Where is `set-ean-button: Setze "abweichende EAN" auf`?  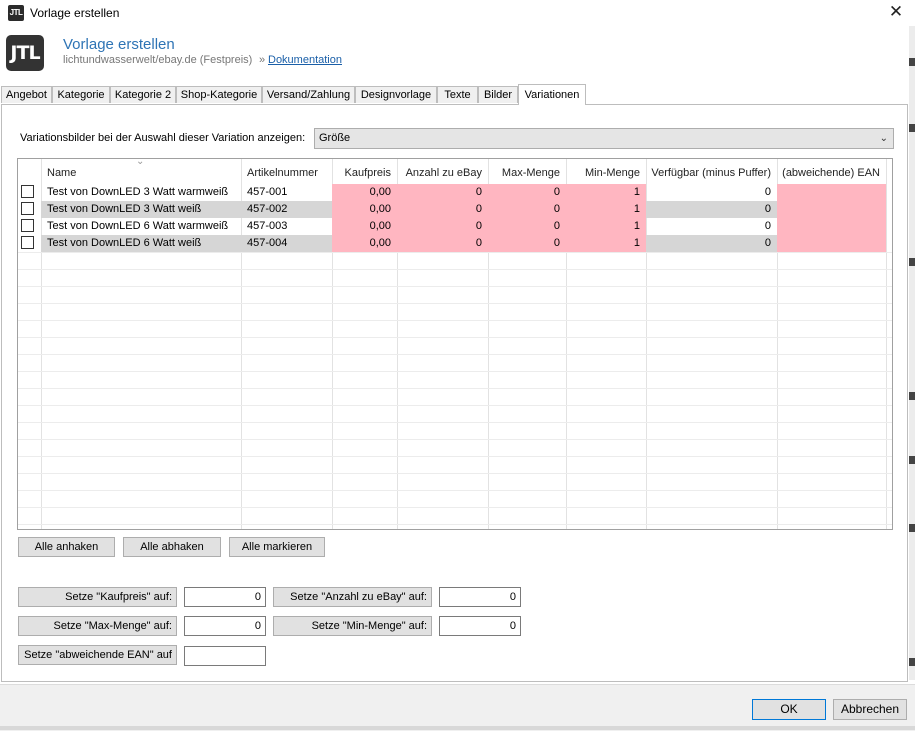
set-ean-button: Setze "abweichende EAN" auf is located at coordinates (97, 655).